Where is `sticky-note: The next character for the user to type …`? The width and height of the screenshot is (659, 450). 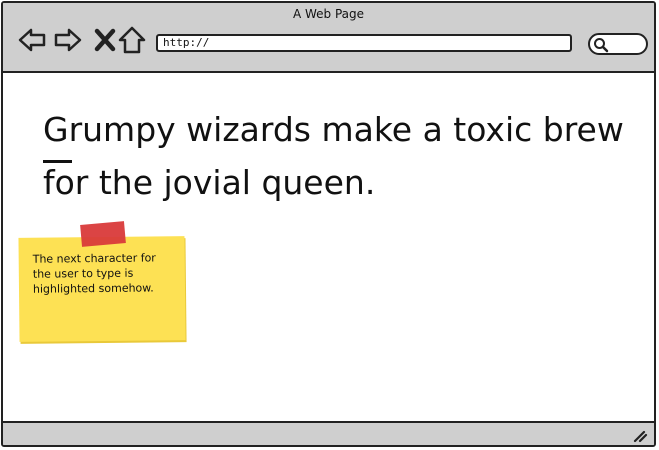 sticky-note: The next character for the user to type … is located at coordinates (102, 289).